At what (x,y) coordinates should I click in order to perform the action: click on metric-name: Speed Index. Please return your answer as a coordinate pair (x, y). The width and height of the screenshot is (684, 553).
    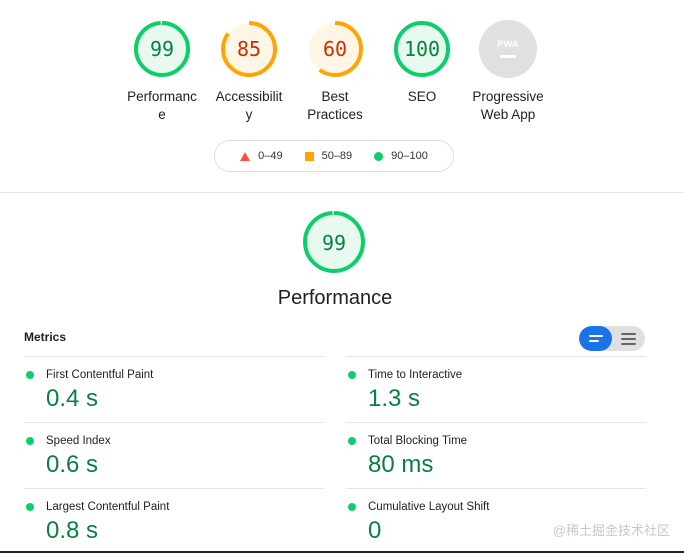
    Looking at the image, I should click on (78, 441).